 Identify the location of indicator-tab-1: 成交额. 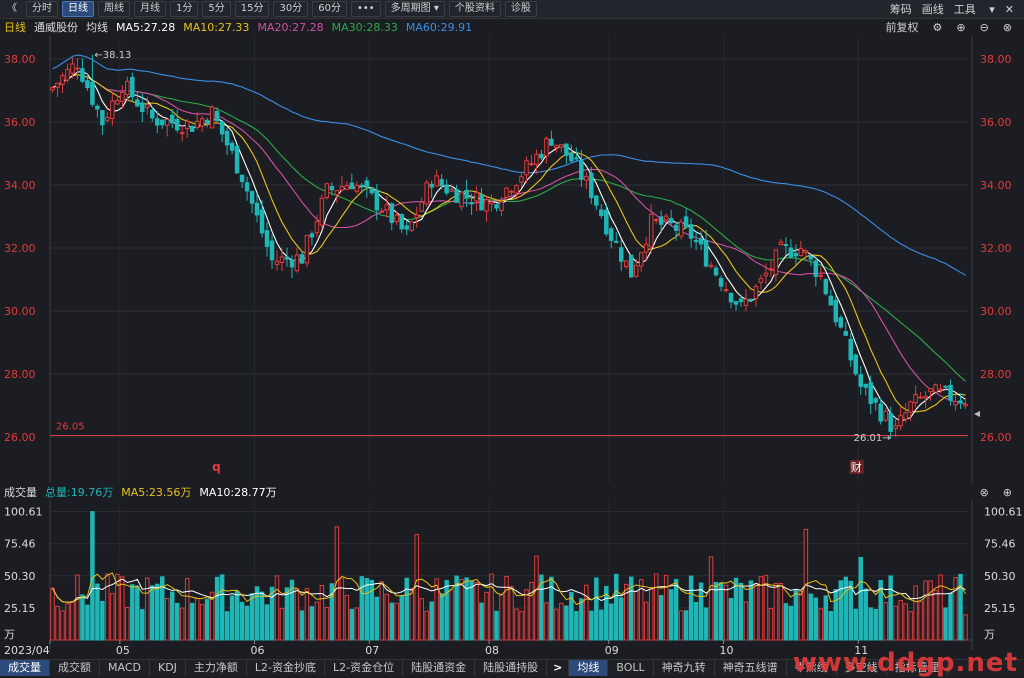
(75, 668).